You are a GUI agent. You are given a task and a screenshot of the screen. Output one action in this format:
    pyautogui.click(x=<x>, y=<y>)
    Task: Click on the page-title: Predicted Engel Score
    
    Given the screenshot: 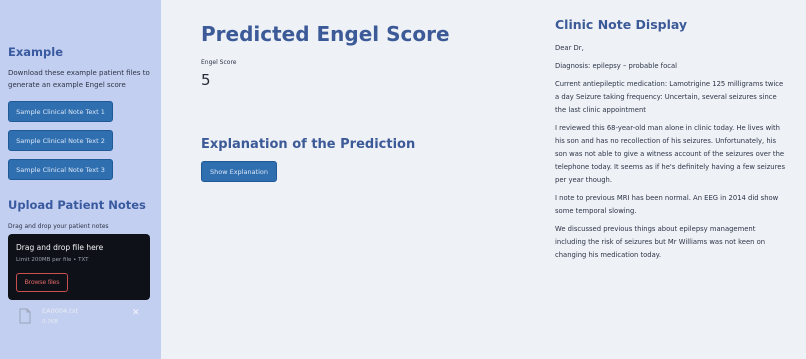 What is the action you would take?
    pyautogui.click(x=325, y=34)
    